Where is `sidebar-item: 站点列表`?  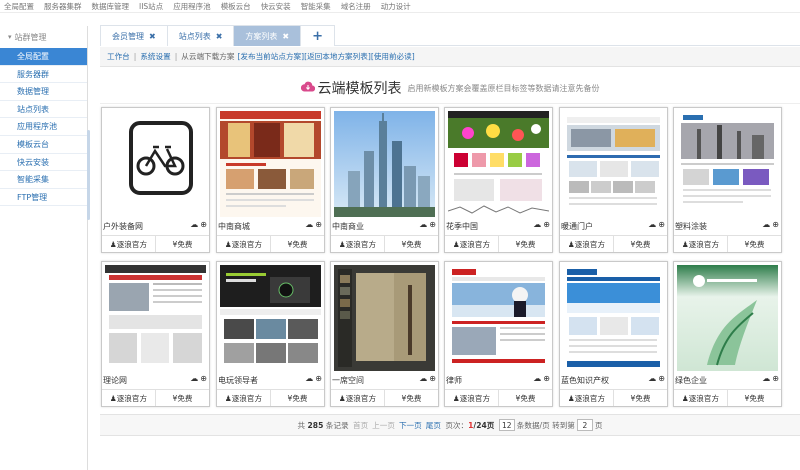
sidebar-item: 站点列表 is located at coordinates (43, 110).